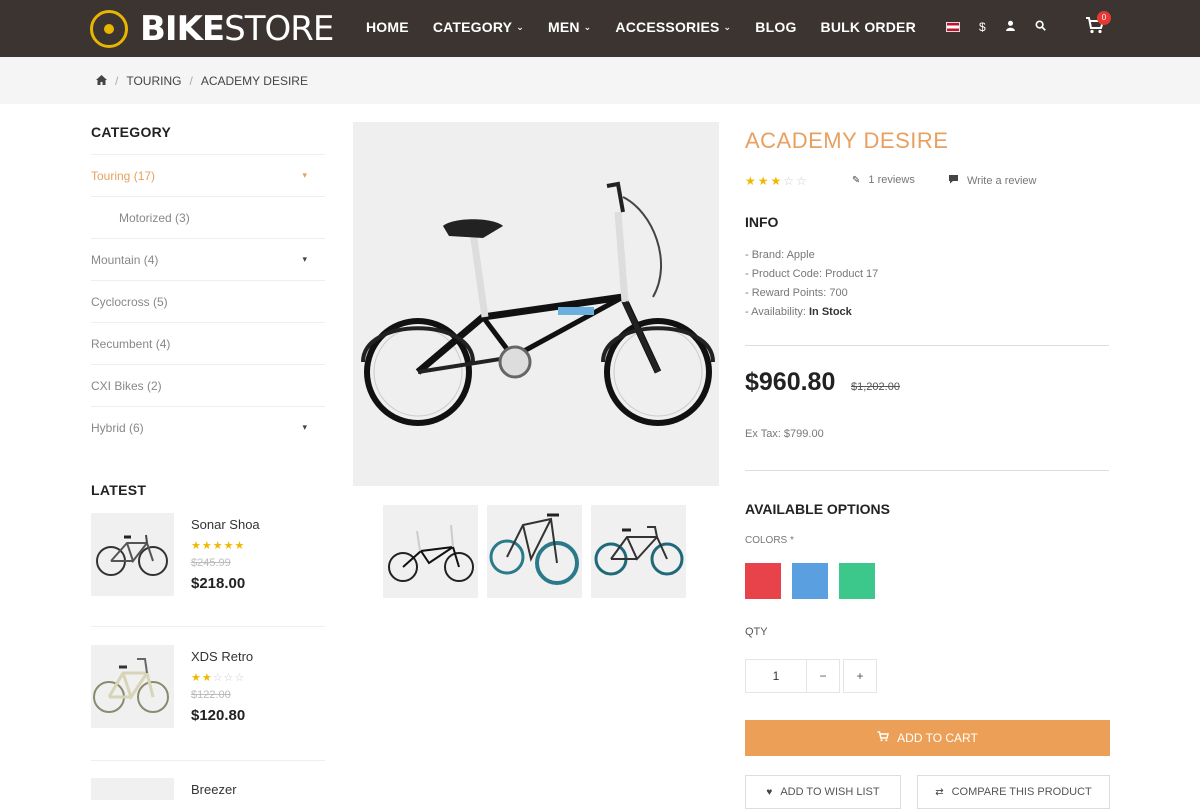 The width and height of the screenshot is (1200, 809). I want to click on latest-item-name: XDS Retro, so click(222, 656).